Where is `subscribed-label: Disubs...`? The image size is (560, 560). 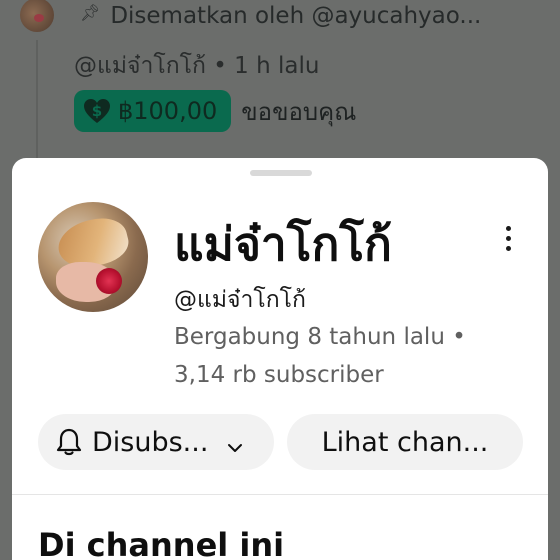 subscribed-label: Disubs... is located at coordinates (150, 442).